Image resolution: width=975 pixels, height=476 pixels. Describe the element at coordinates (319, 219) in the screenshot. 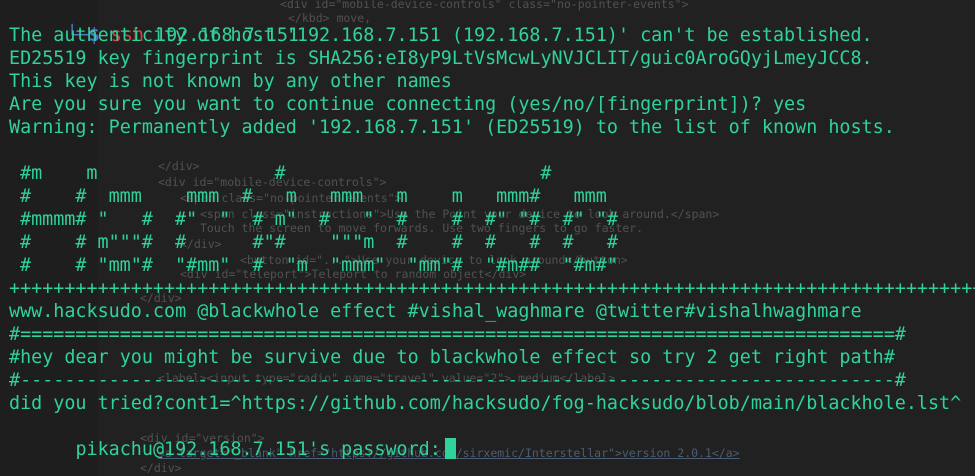

I see `banner-art-line: #mmmm# " # #" " # m" # " # # #" "# #" "#` at that location.